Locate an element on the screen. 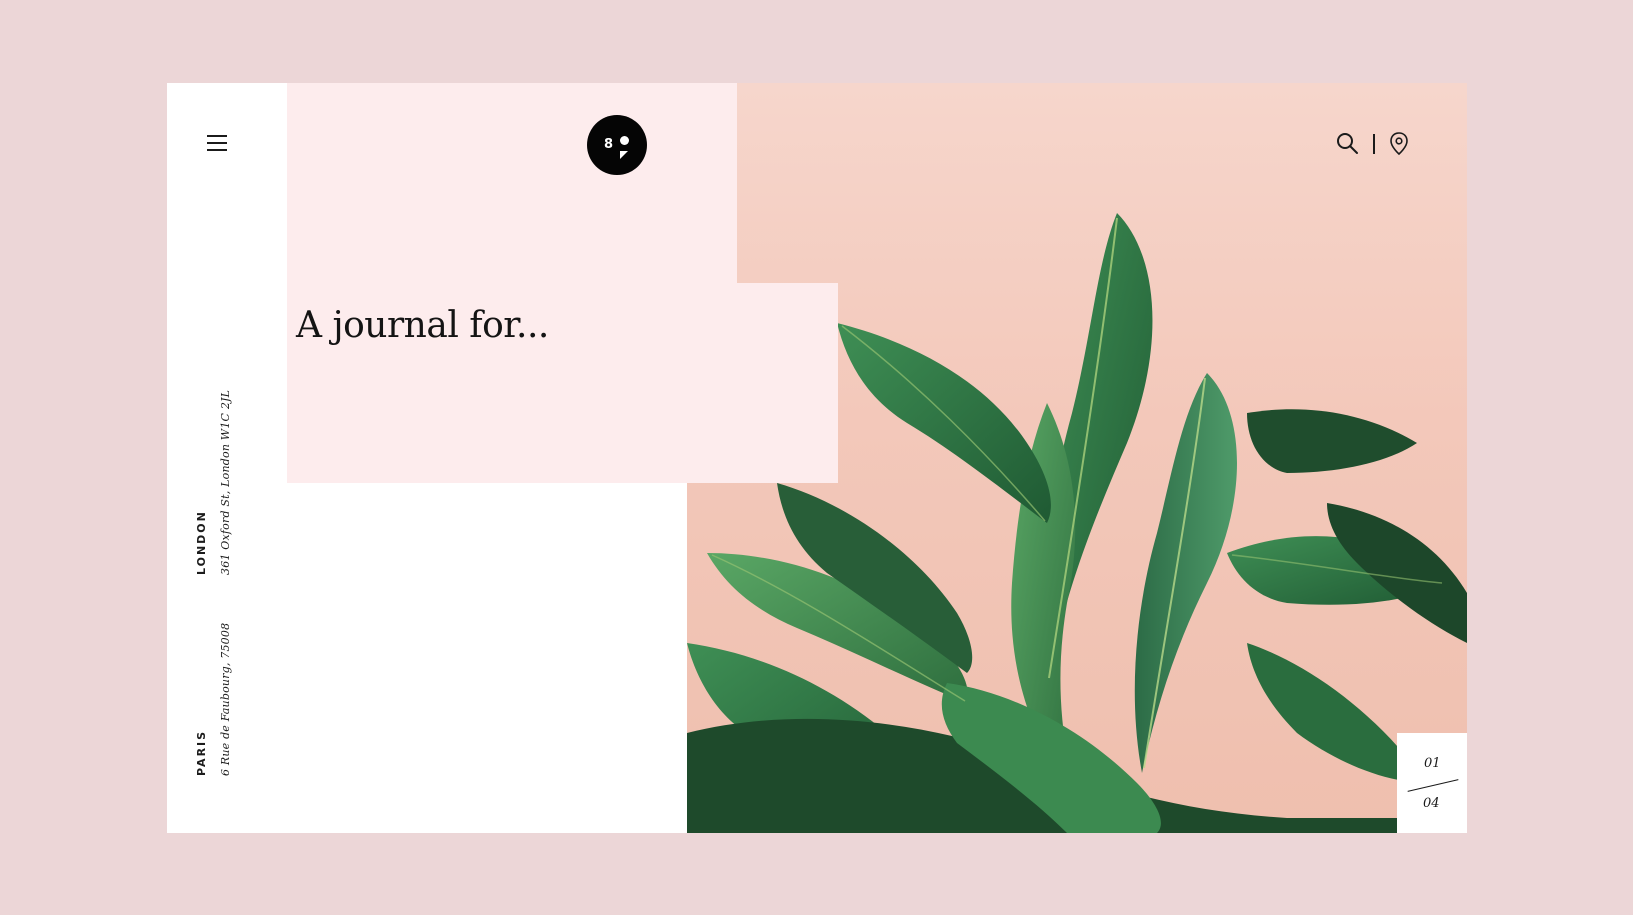 This screenshot has width=1633, height=915. search-icon is located at coordinates (1348, 144).